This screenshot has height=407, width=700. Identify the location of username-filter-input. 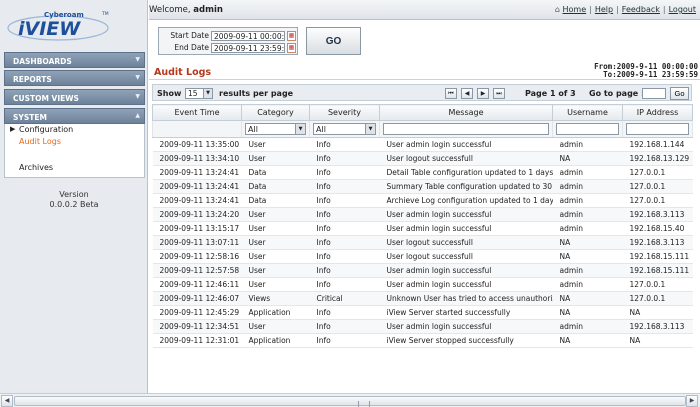
(587, 129).